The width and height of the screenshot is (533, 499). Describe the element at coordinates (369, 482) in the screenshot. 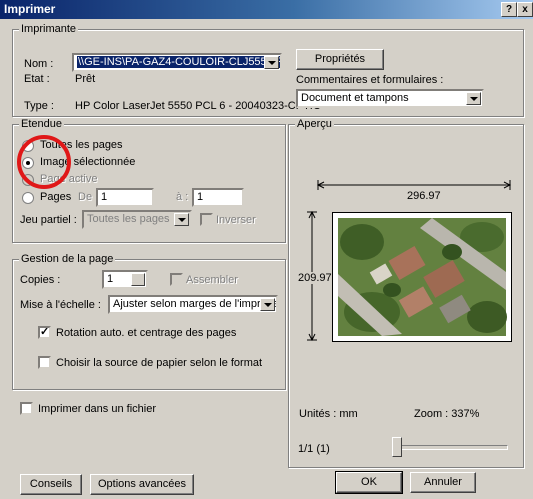

I see `ok-button: OK` at that location.